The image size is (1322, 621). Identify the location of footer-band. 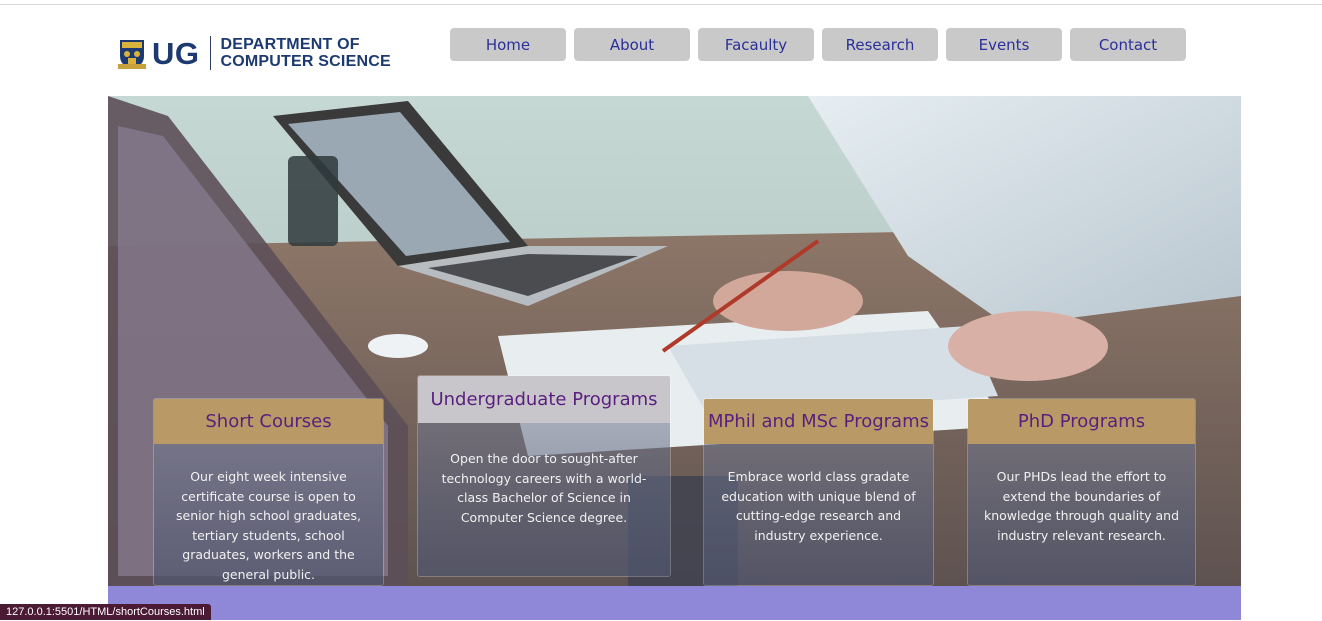
(674, 603).